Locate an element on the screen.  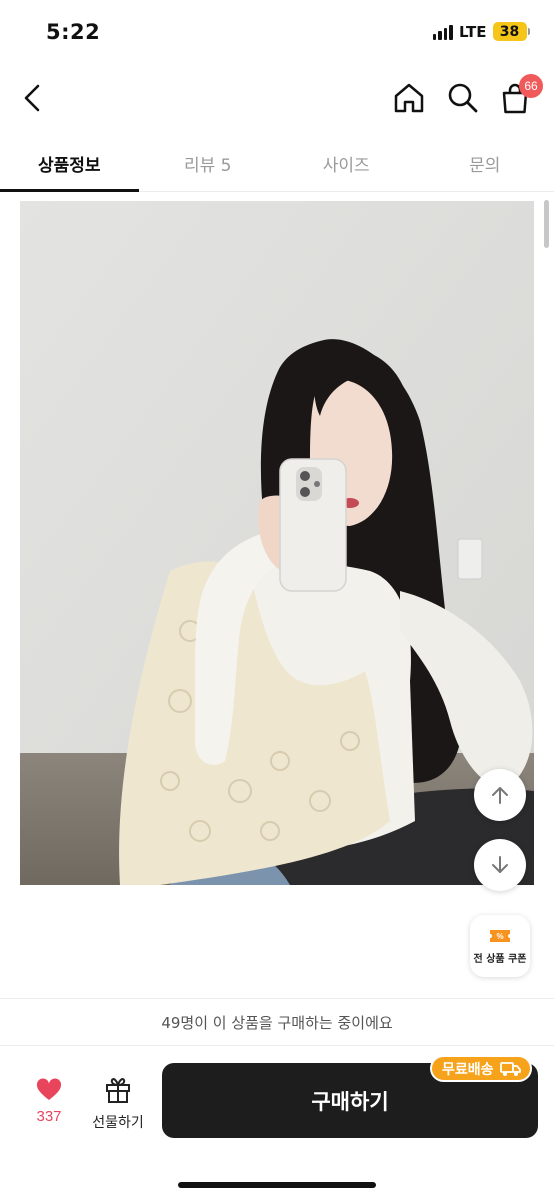
chevron-left-icon is located at coordinates (32, 98).